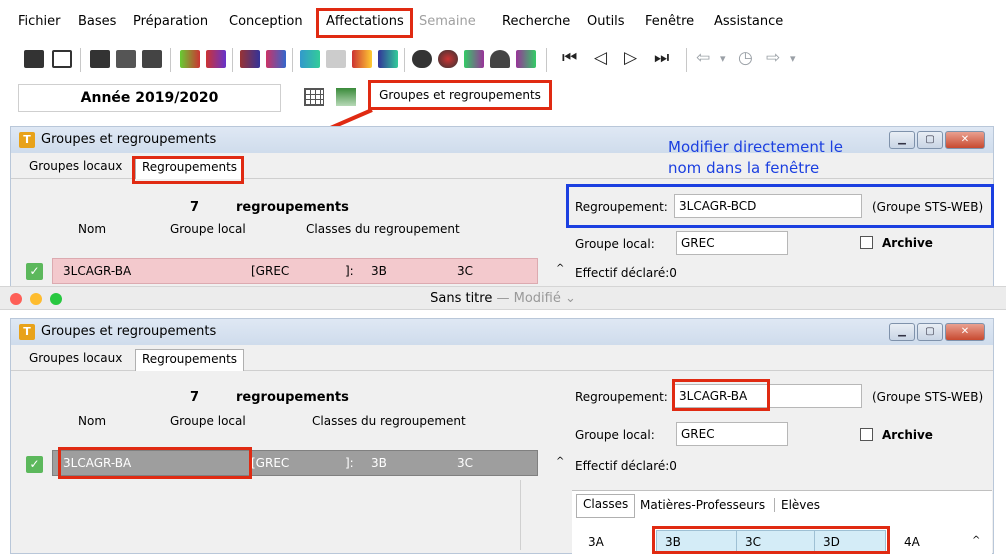 The width and height of the screenshot is (1006, 554). Describe the element at coordinates (606, 506) in the screenshot. I see `subtab-classes: Classes` at that location.